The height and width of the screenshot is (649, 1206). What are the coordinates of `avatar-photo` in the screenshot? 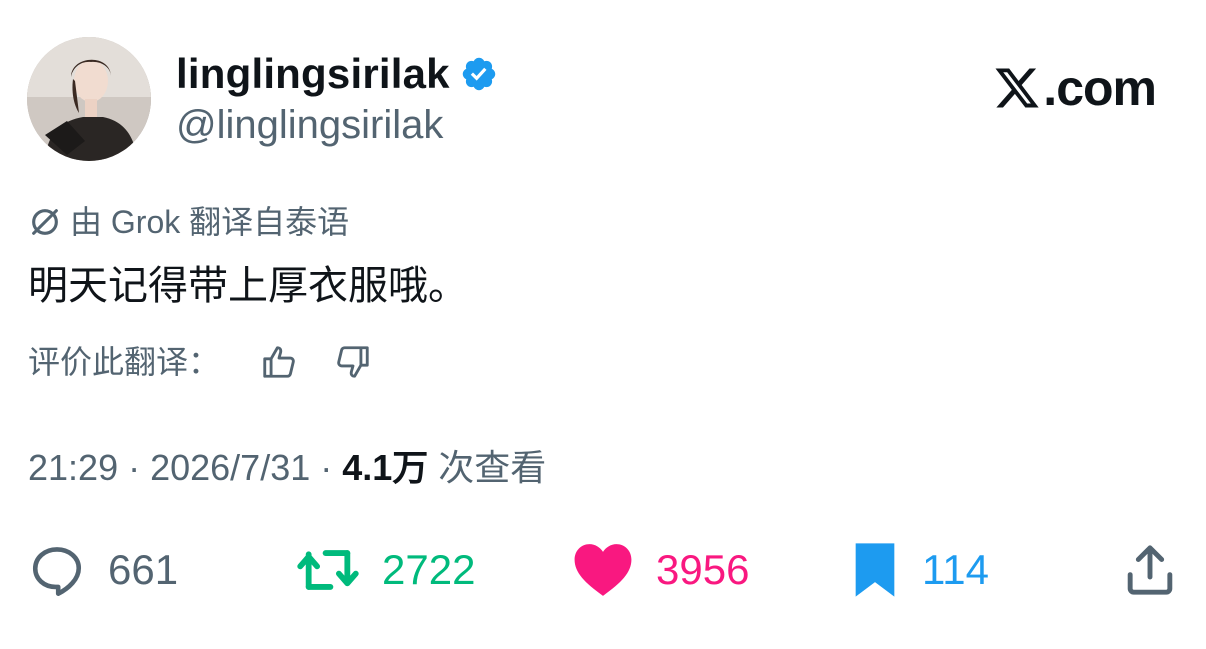 It's located at (89, 99).